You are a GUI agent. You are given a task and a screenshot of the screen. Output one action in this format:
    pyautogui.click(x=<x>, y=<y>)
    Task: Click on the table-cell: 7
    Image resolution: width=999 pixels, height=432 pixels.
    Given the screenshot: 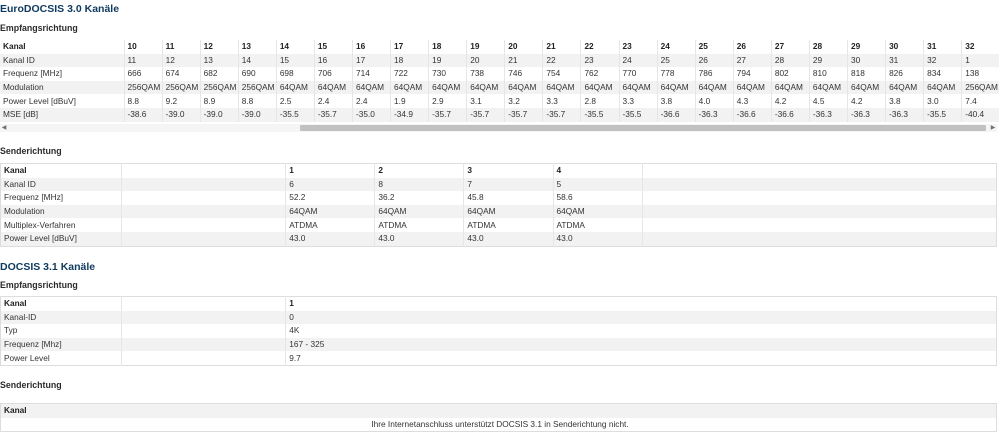 What is the action you would take?
    pyautogui.click(x=508, y=184)
    